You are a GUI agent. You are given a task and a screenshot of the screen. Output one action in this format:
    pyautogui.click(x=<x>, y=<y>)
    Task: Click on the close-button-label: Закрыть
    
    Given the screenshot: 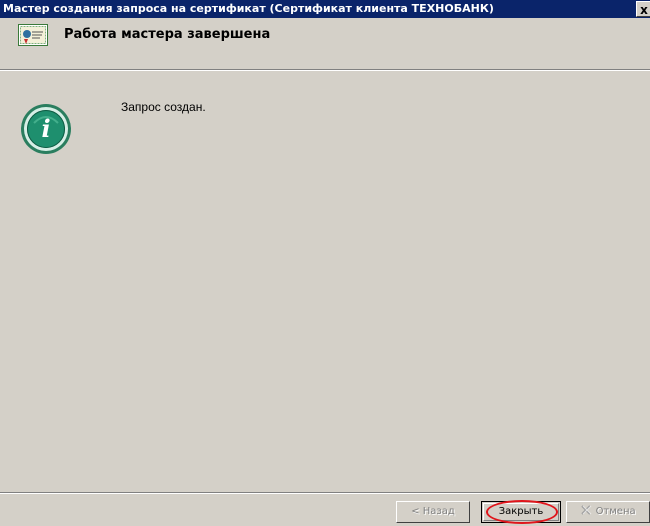 What is the action you would take?
    pyautogui.click(x=521, y=511)
    